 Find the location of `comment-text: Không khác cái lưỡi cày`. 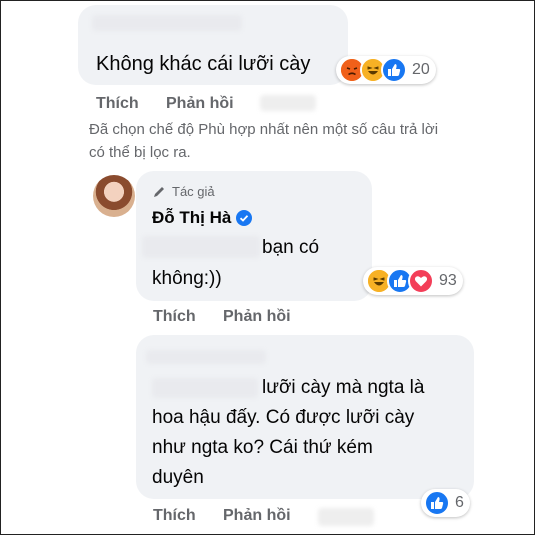

comment-text: Không khác cái lưỡi cày is located at coordinates (203, 64).